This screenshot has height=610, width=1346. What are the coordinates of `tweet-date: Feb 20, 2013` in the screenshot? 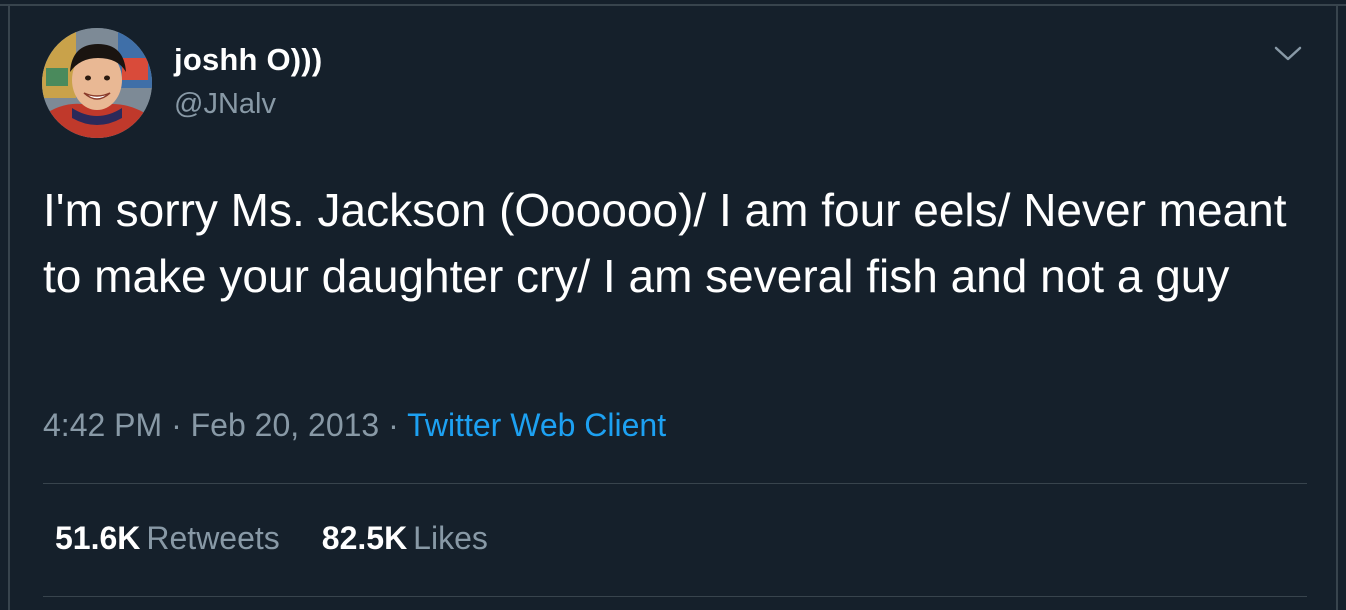 It's located at (285, 425).